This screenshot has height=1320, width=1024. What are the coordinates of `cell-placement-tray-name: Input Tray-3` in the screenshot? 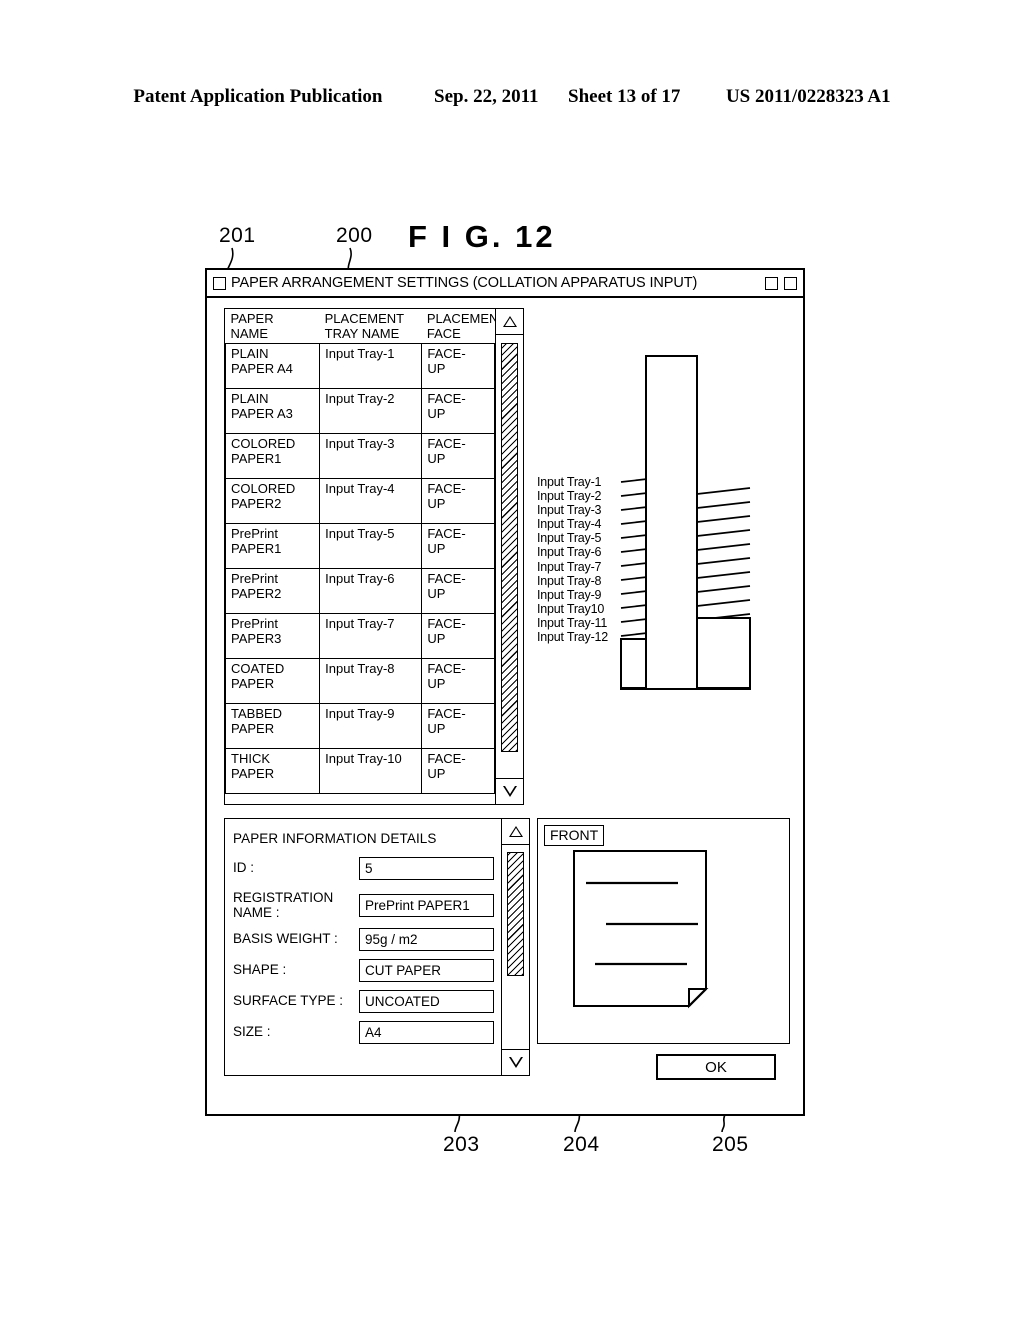 It's located at (371, 456).